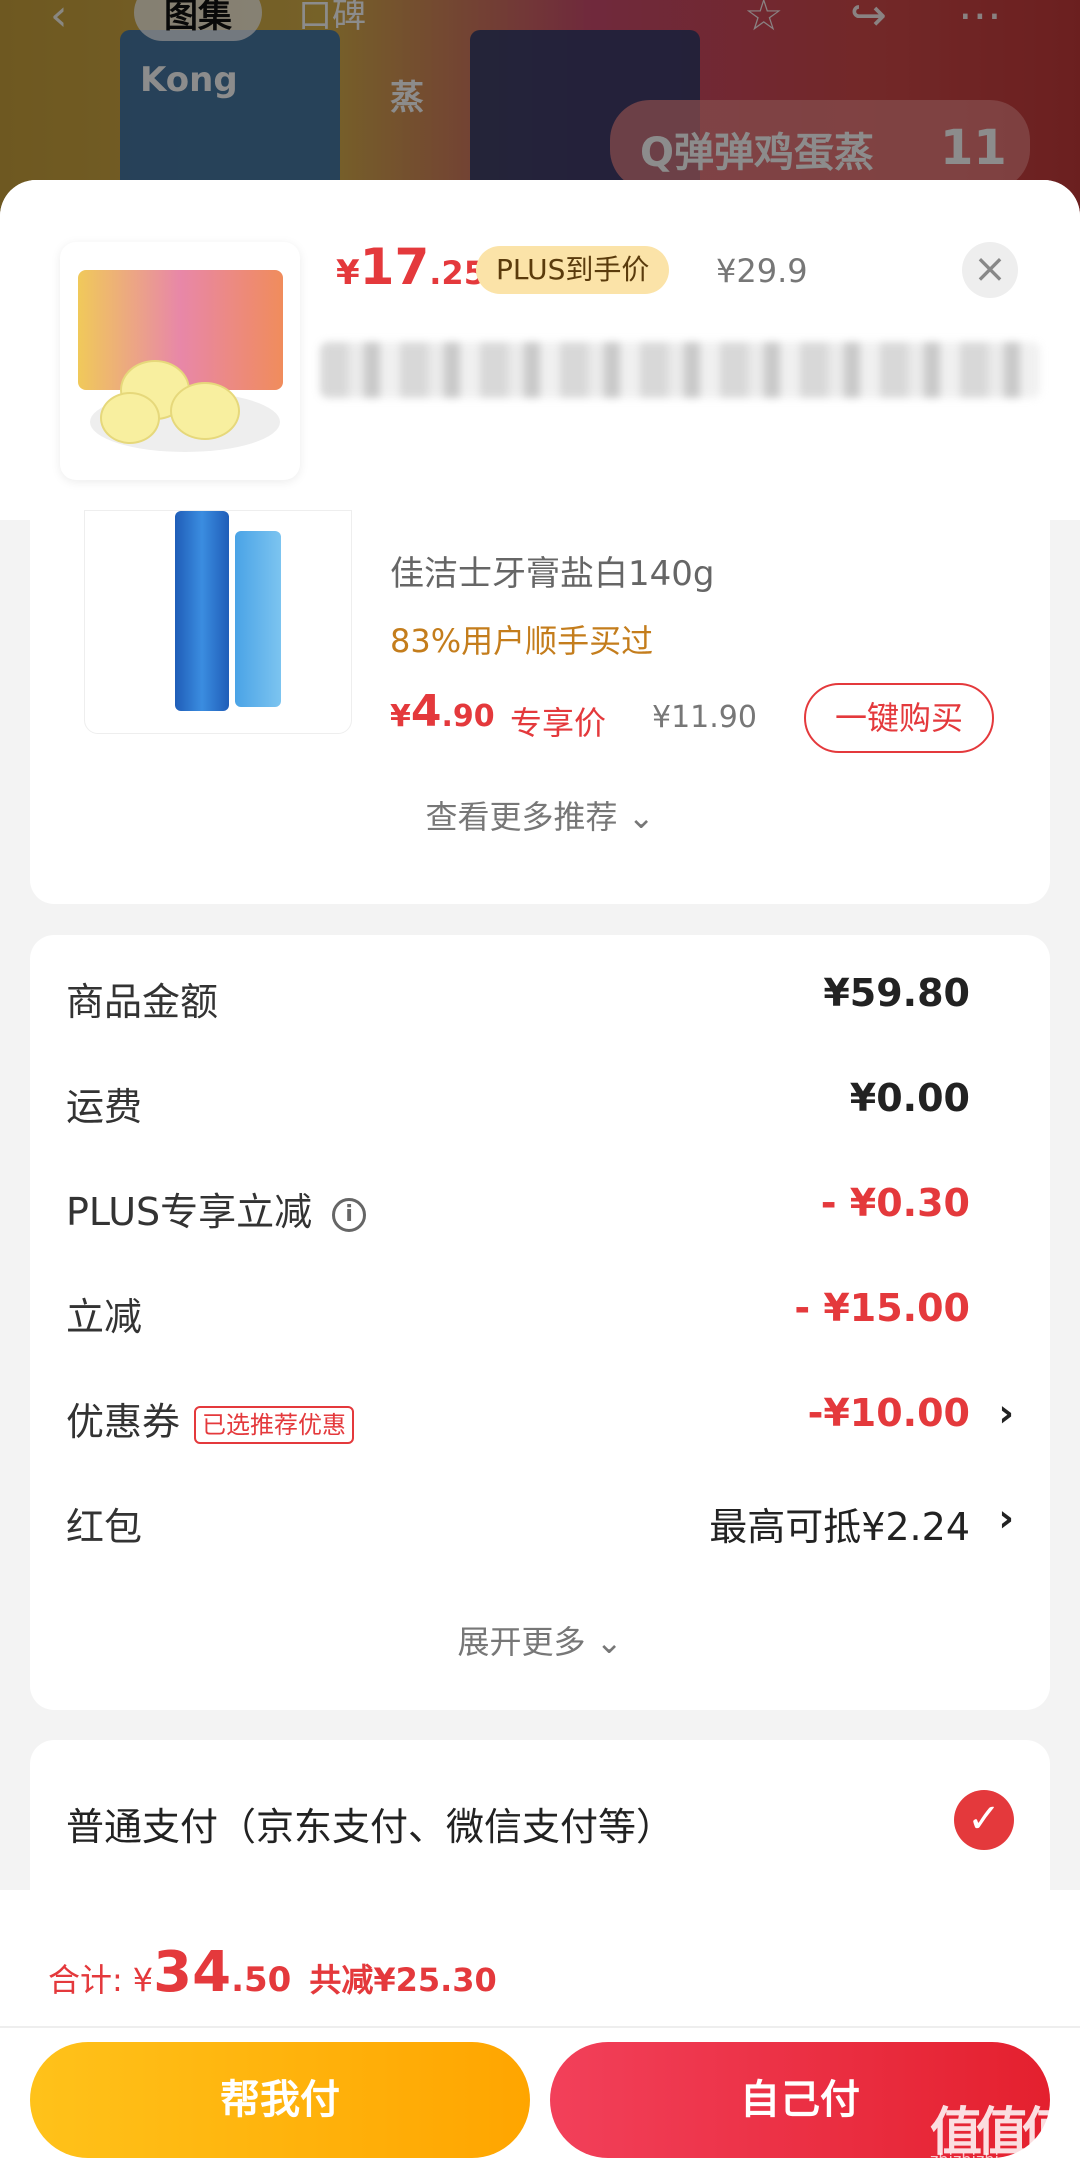  Describe the element at coordinates (540, 2027) in the screenshot. I see `divider` at that location.